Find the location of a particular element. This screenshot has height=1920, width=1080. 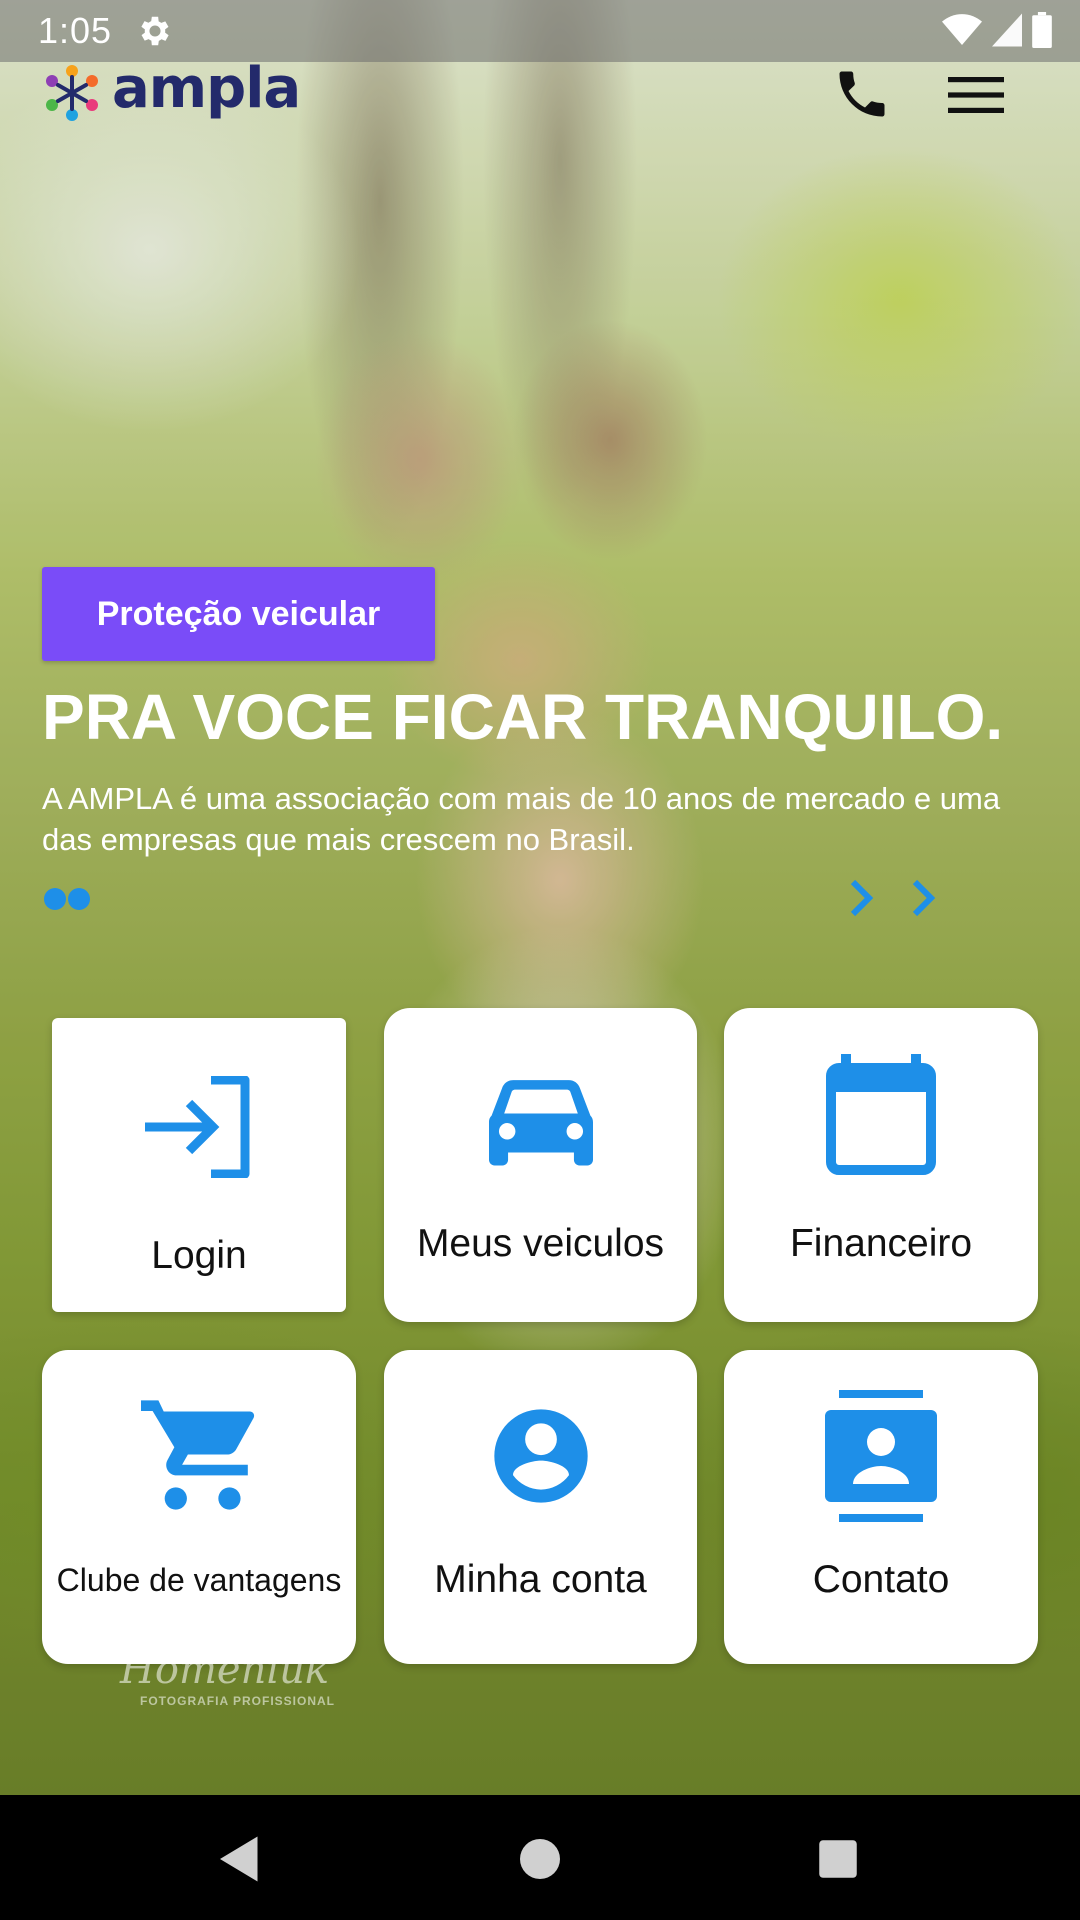

hero-badge-protecao-veicular: Proteção veicular is located at coordinates (238, 614).